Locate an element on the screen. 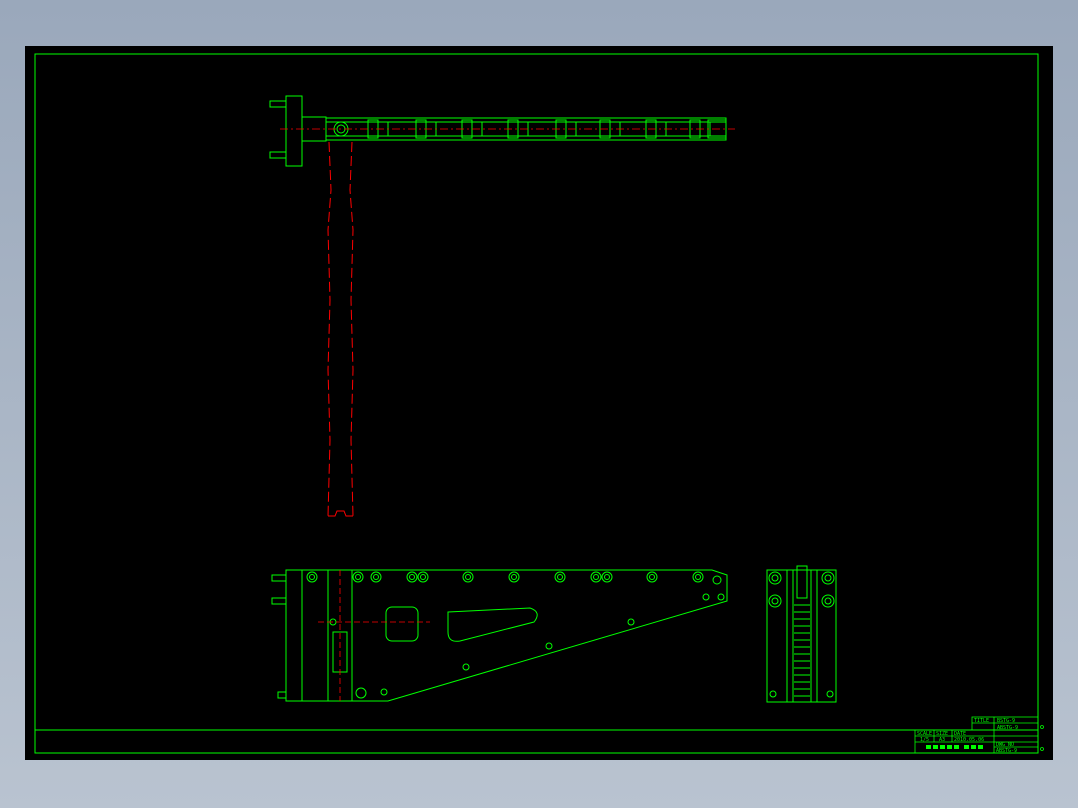  title-value: BSTG-9 is located at coordinates (1006, 721).